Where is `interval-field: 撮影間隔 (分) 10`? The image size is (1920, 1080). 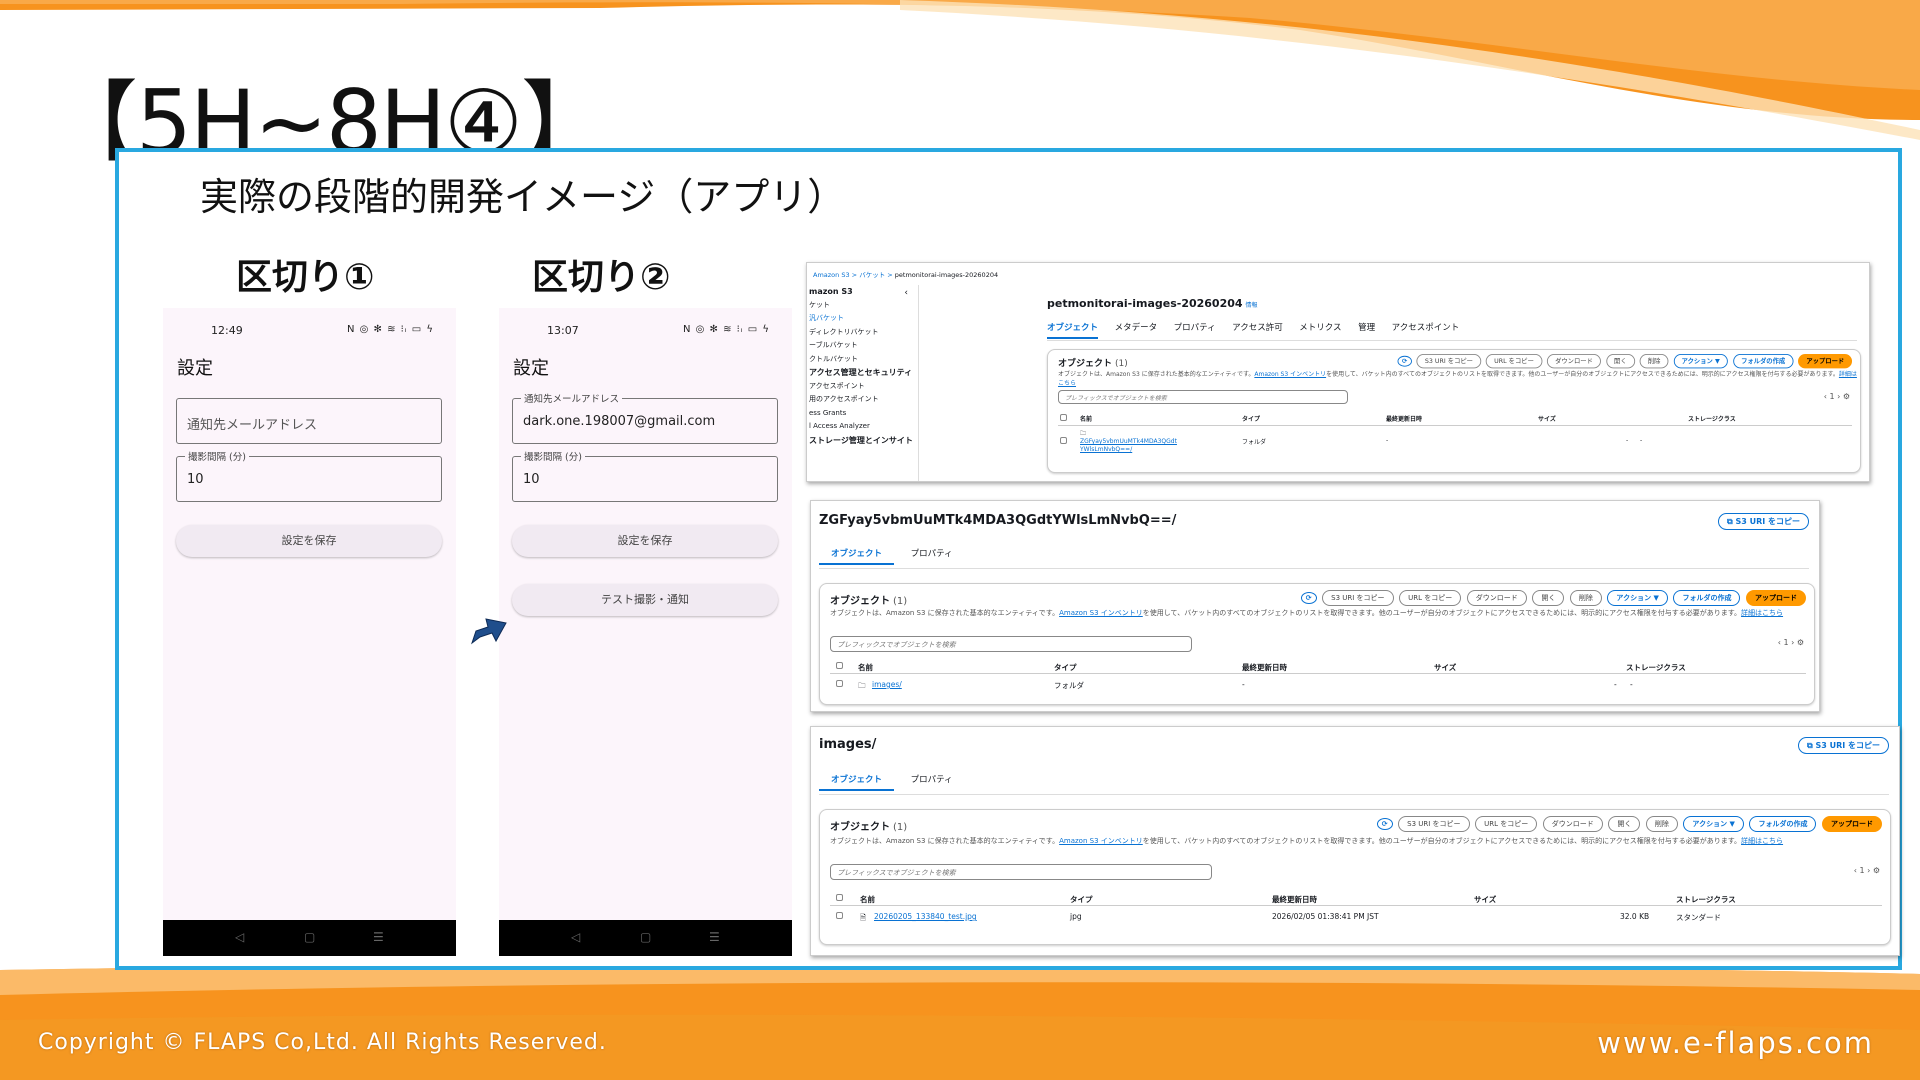
interval-field: 撮影間隔 (分) 10 is located at coordinates (645, 475).